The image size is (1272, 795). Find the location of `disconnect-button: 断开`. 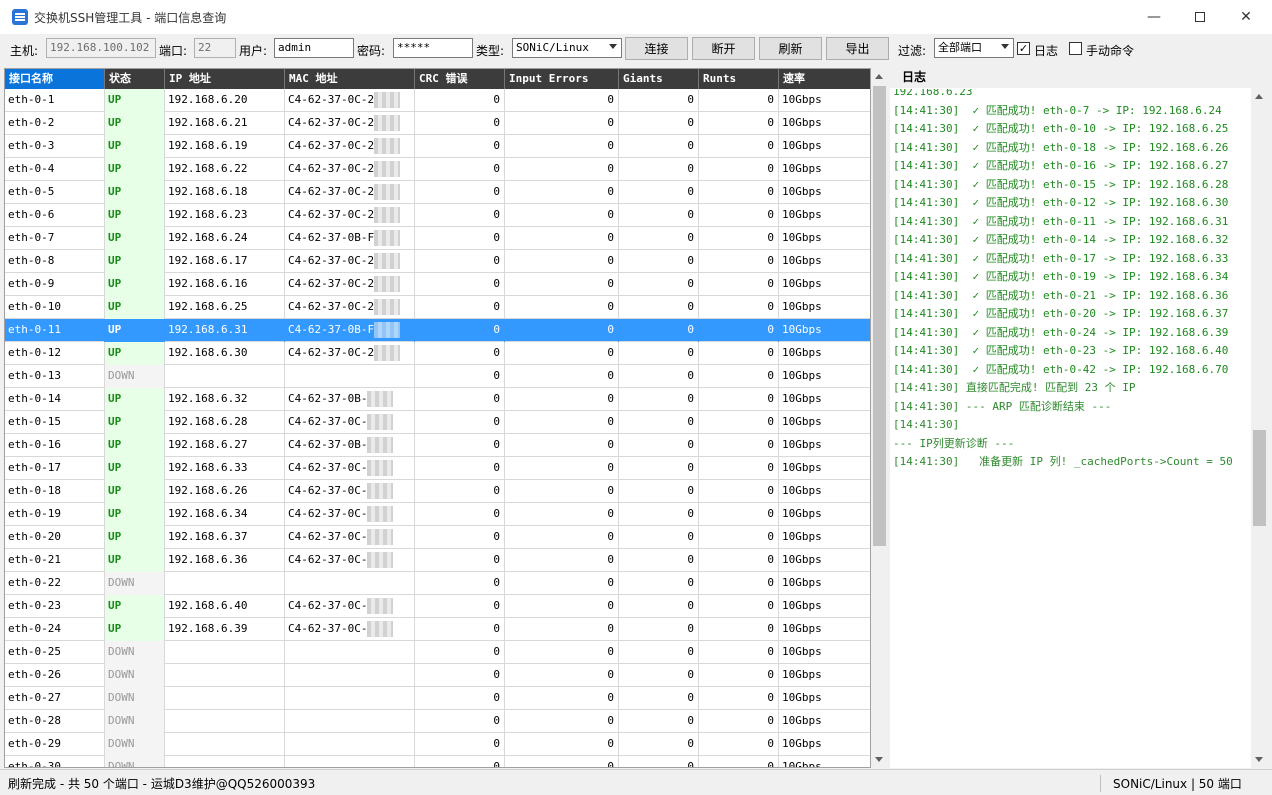

disconnect-button: 断开 is located at coordinates (723, 48).